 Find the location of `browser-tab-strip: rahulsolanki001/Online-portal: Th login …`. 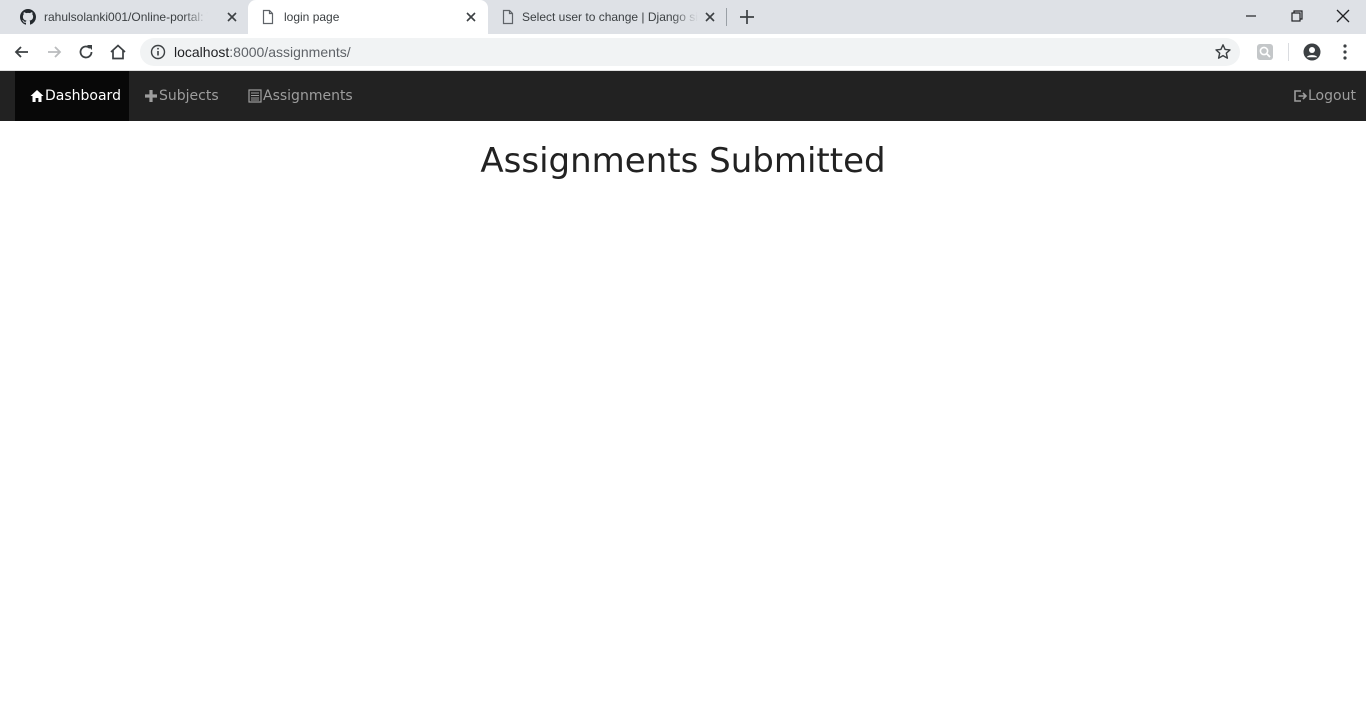

browser-tab-strip: rahulsolanki001/Online-portal: Th login … is located at coordinates (683, 17).